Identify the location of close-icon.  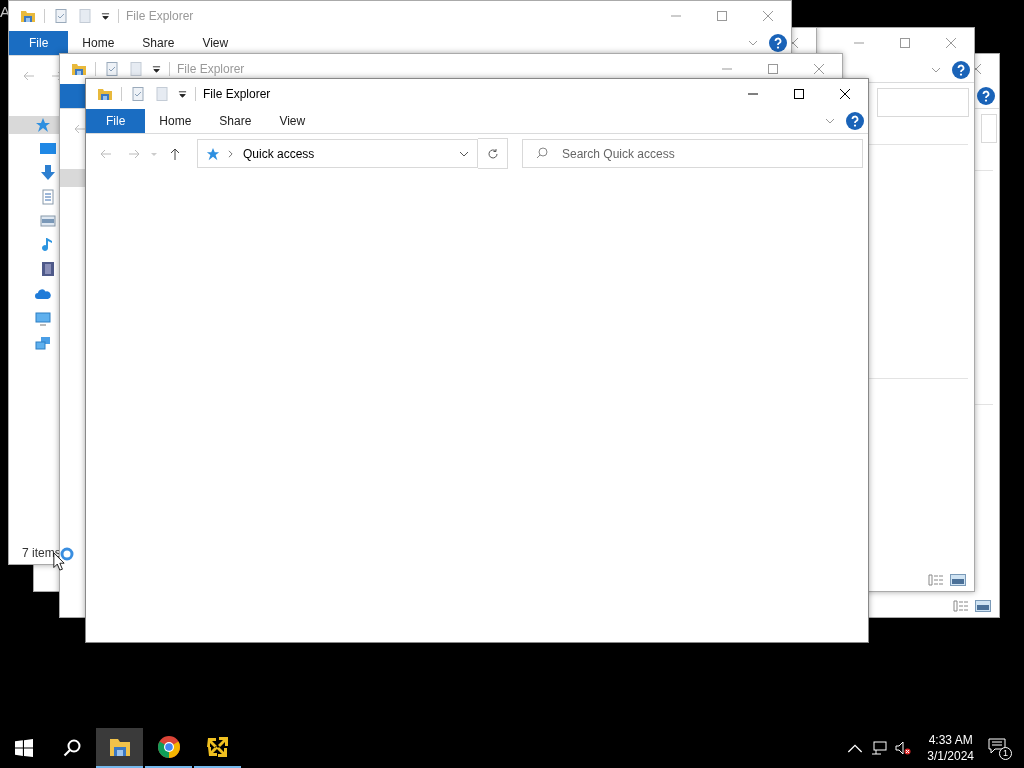
(845, 94).